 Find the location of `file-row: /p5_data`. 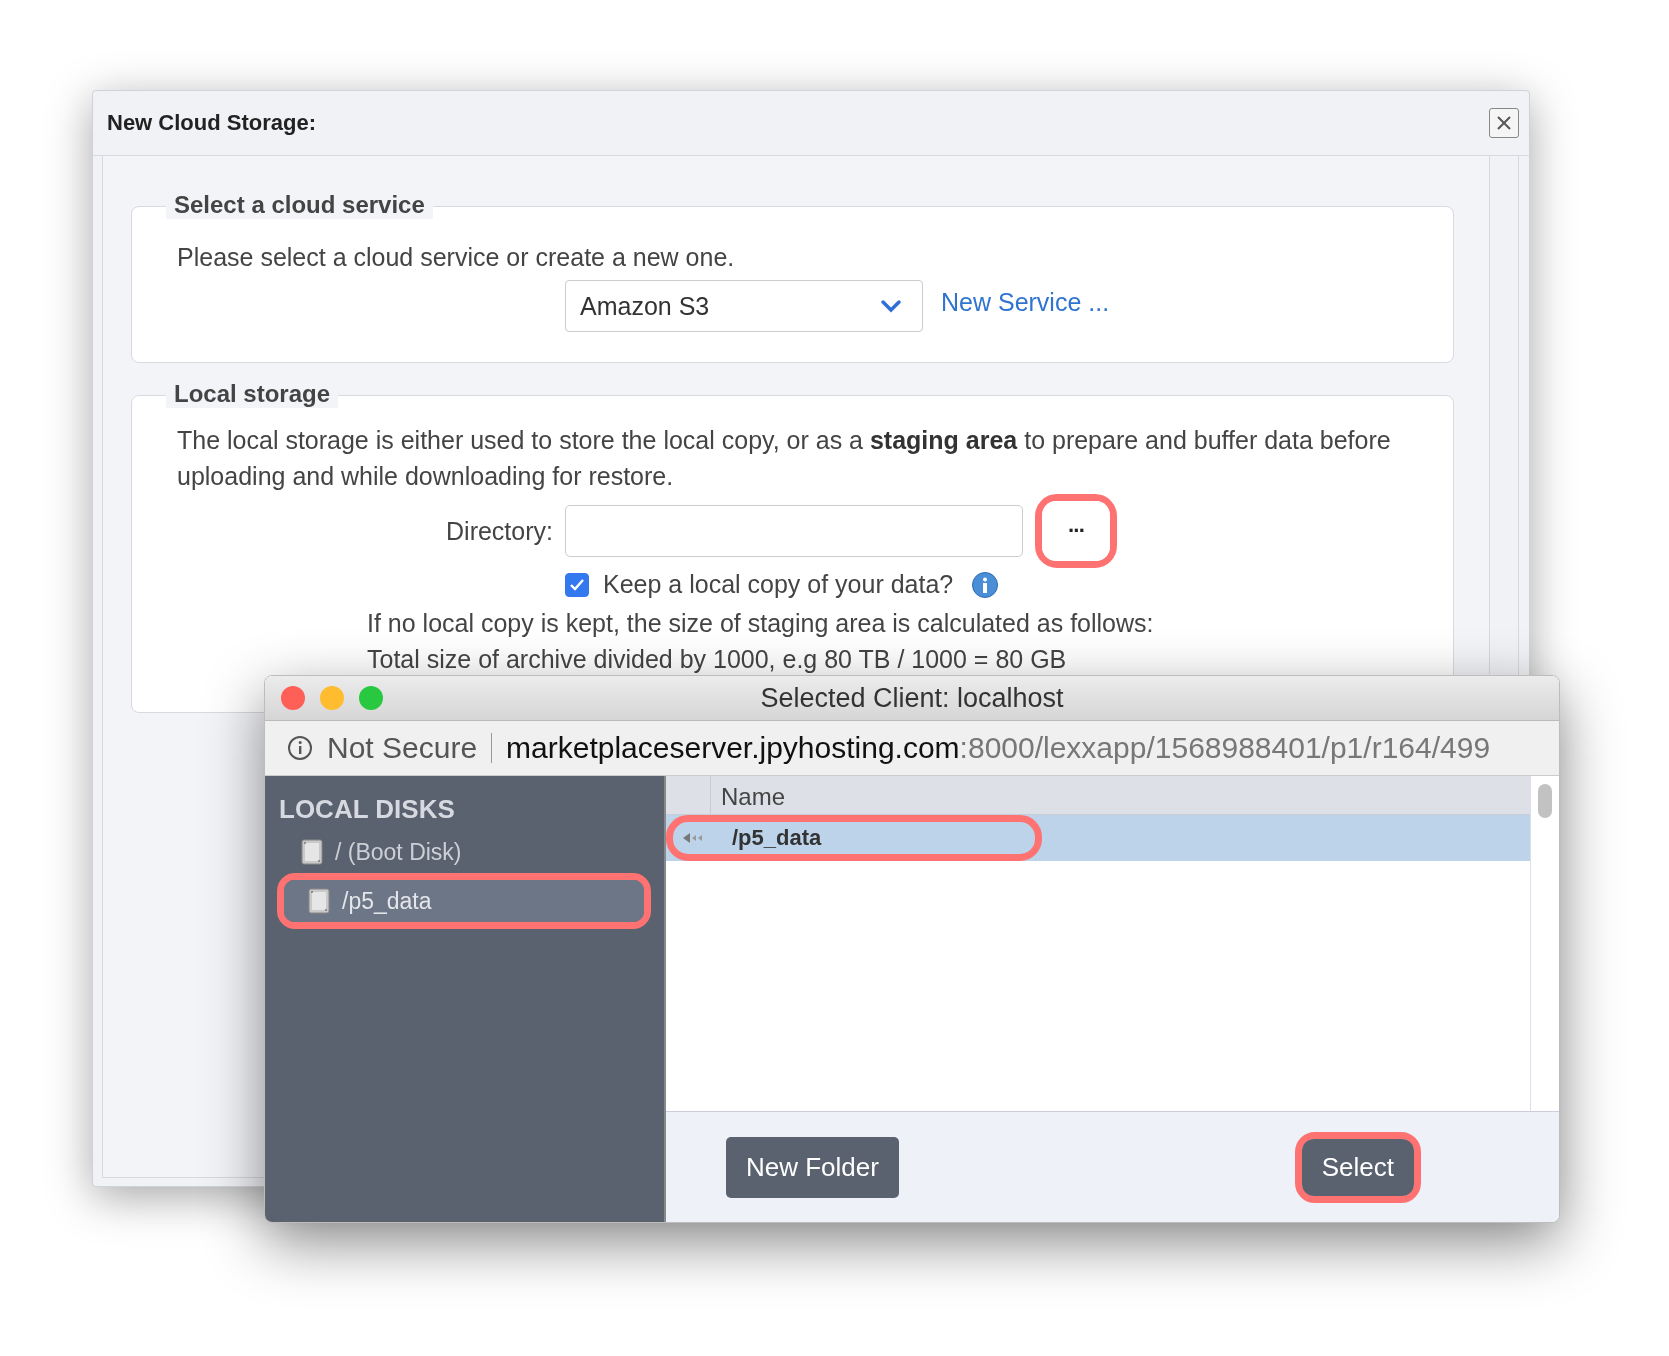

file-row: /p5_data is located at coordinates (1098, 838).